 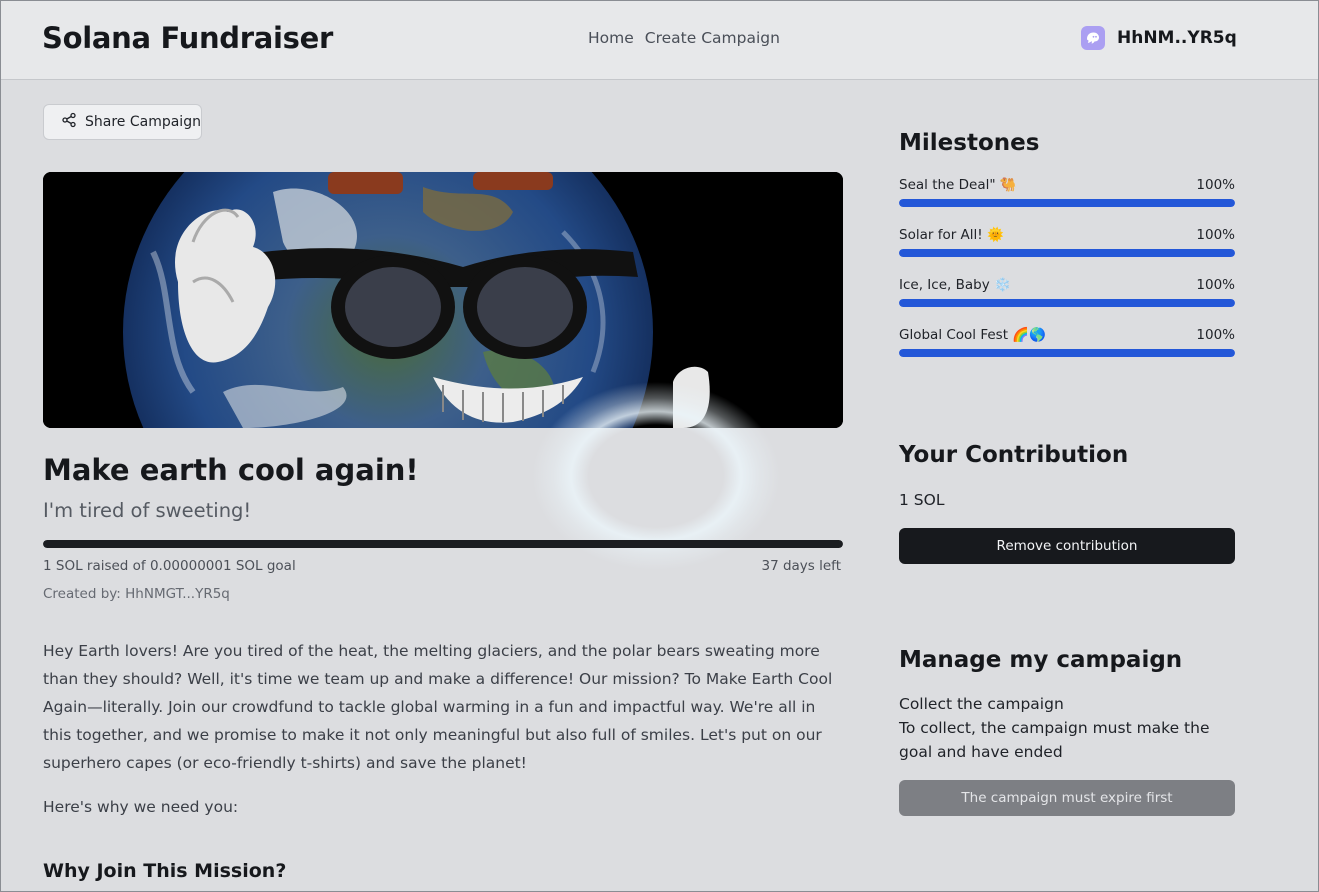 What do you see at coordinates (1067, 798) in the screenshot?
I see `collect-campaign-button: The campaign must expire first` at bounding box center [1067, 798].